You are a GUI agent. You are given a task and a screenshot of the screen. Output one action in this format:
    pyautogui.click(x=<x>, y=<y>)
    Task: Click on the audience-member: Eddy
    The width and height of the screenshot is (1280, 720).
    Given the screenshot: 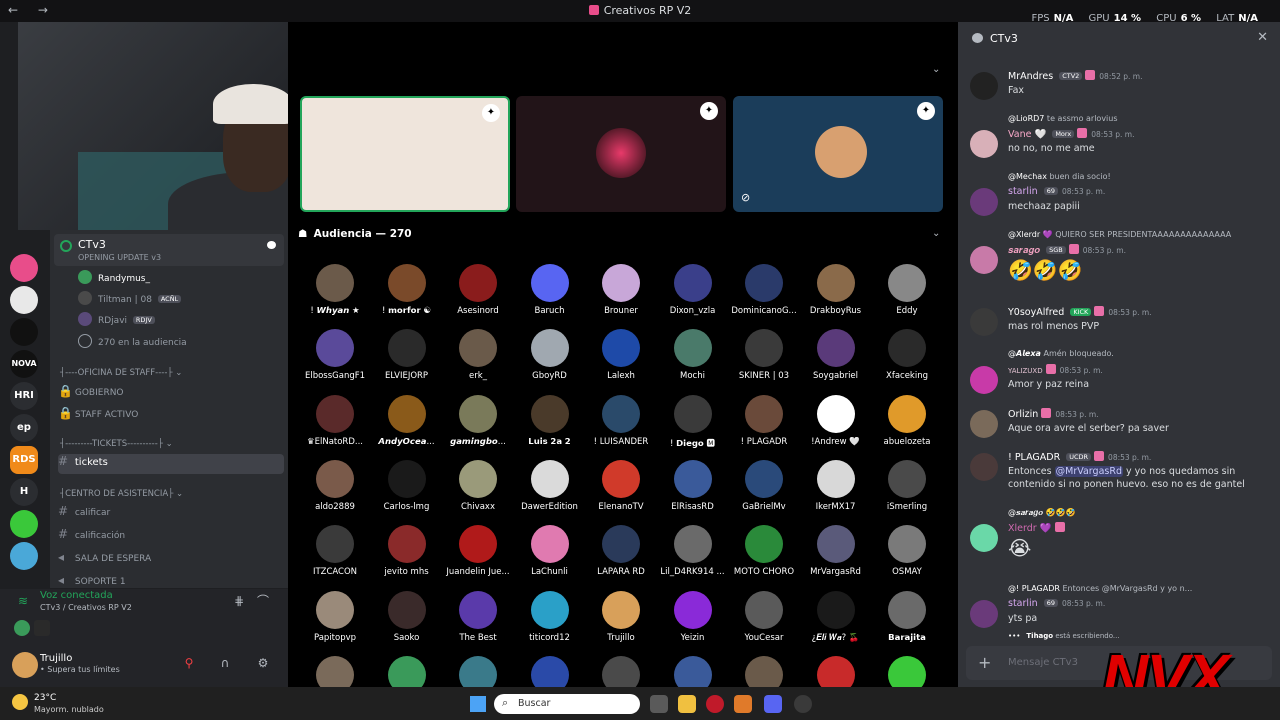 What is the action you would take?
    pyautogui.click(x=907, y=290)
    